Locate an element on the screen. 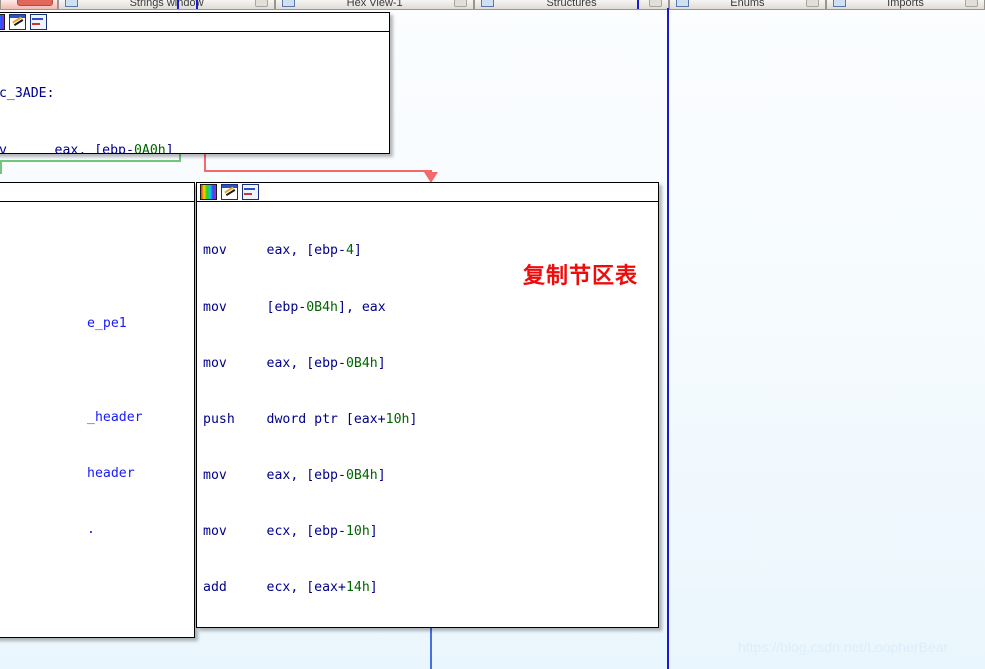  edge-loop-back-vertical is located at coordinates (668, 338).